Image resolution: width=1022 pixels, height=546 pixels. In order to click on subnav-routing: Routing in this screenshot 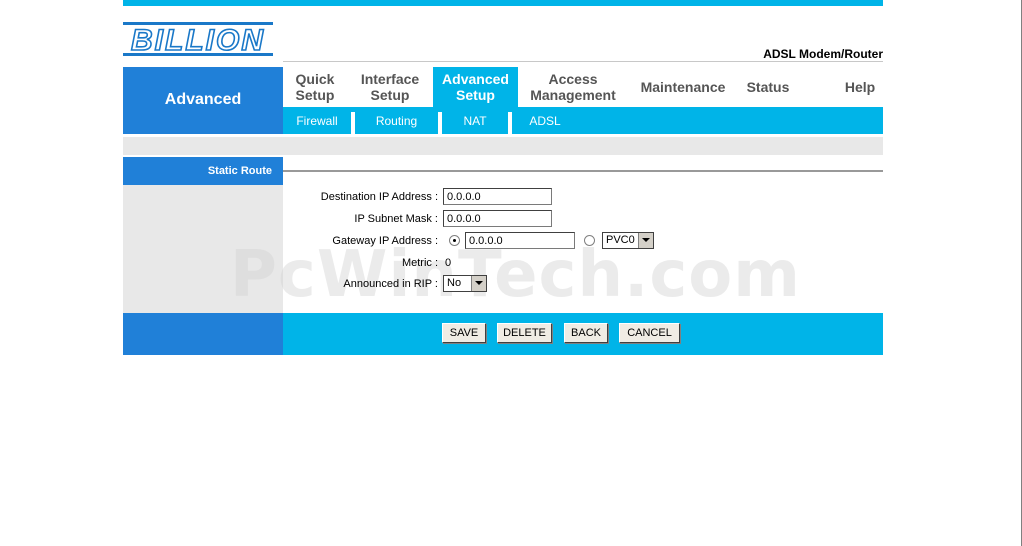, I will do `click(396, 121)`.